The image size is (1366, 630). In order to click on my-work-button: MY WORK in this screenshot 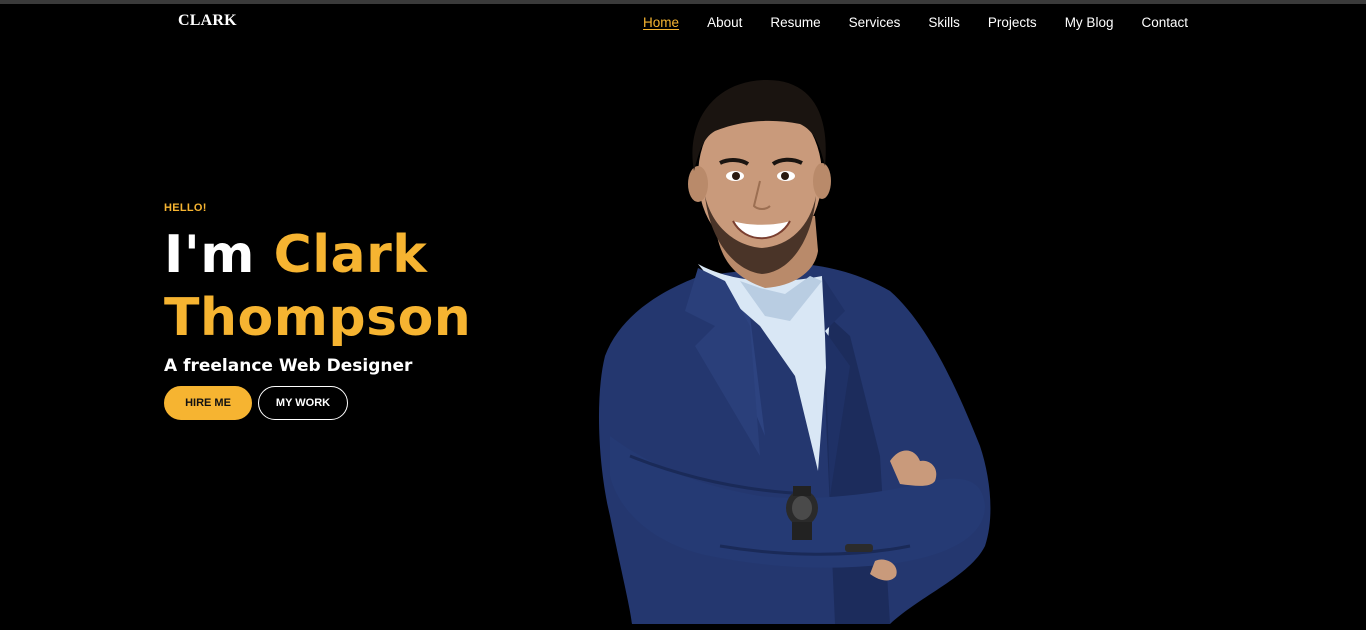, I will do `click(303, 403)`.